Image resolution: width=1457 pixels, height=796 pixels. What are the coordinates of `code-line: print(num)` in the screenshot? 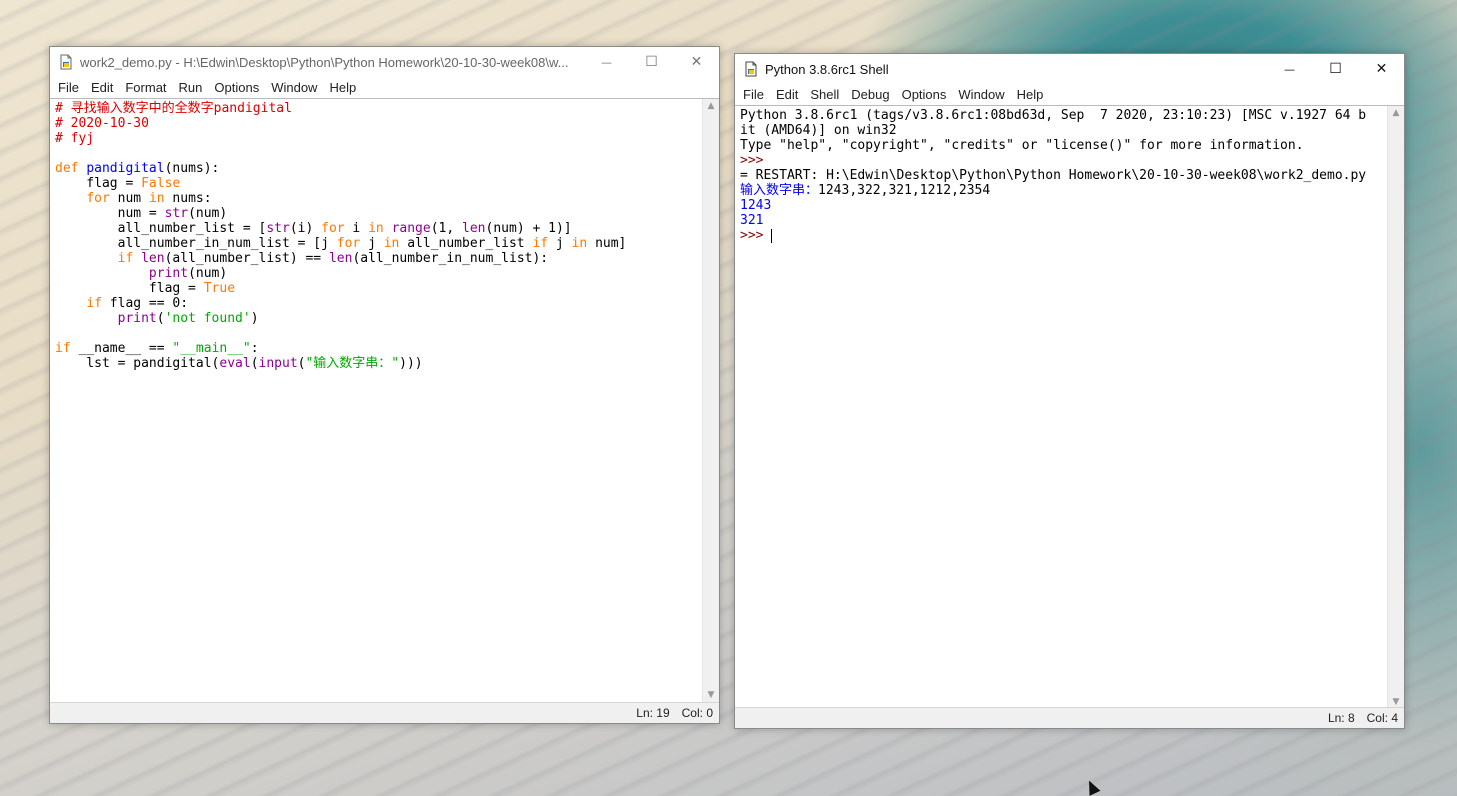 It's located at (188, 273).